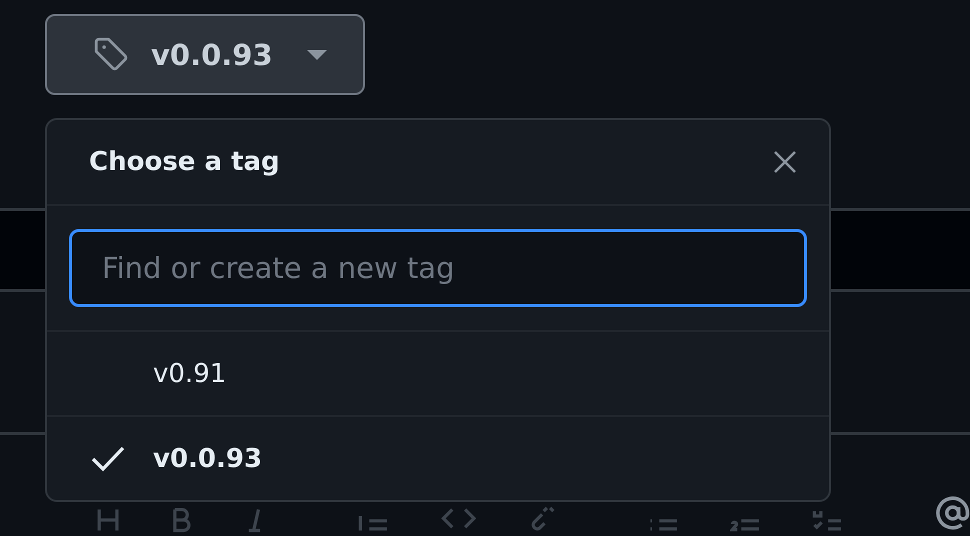 The image size is (970, 536). Describe the element at coordinates (438, 268) in the screenshot. I see `search-field: Find or create a new tag` at that location.